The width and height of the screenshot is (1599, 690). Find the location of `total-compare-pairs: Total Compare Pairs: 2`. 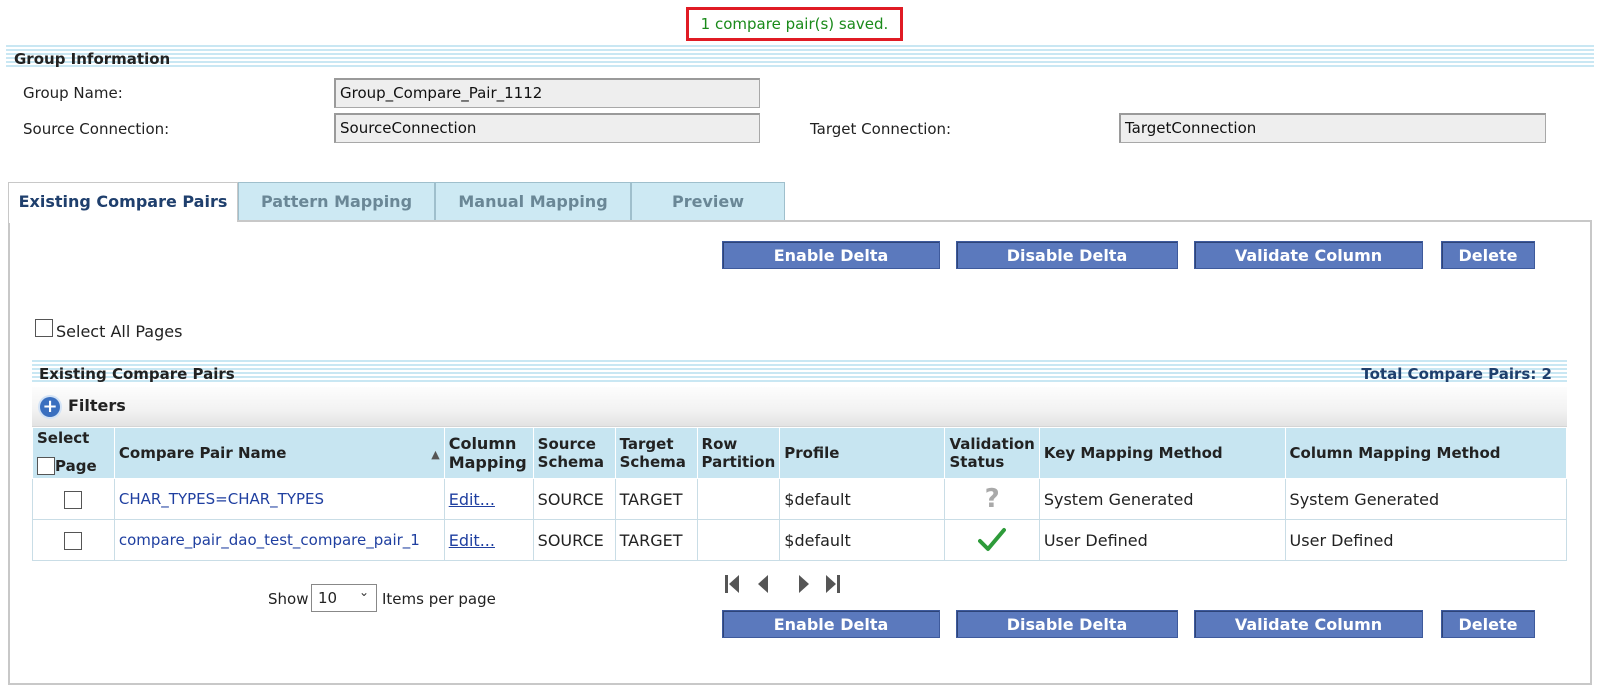

total-compare-pairs: Total Compare Pairs: 2 is located at coordinates (1456, 374).